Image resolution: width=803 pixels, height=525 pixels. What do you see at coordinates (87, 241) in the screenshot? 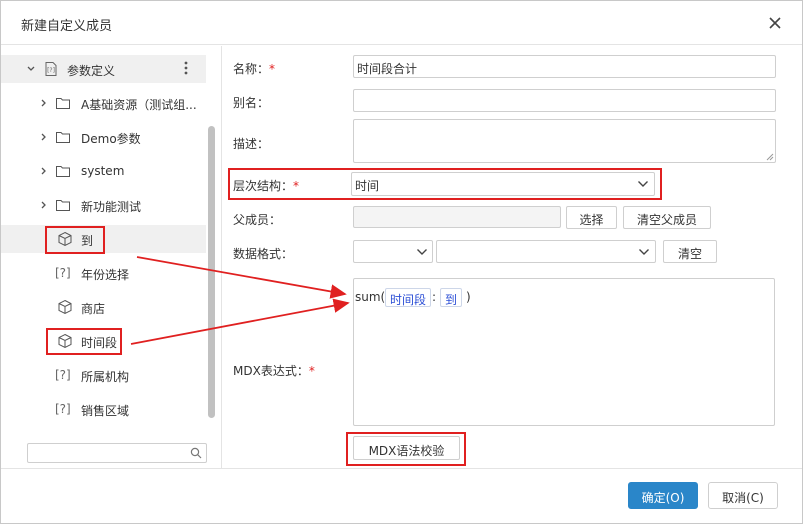
I see `tree-item-label: 到` at bounding box center [87, 241].